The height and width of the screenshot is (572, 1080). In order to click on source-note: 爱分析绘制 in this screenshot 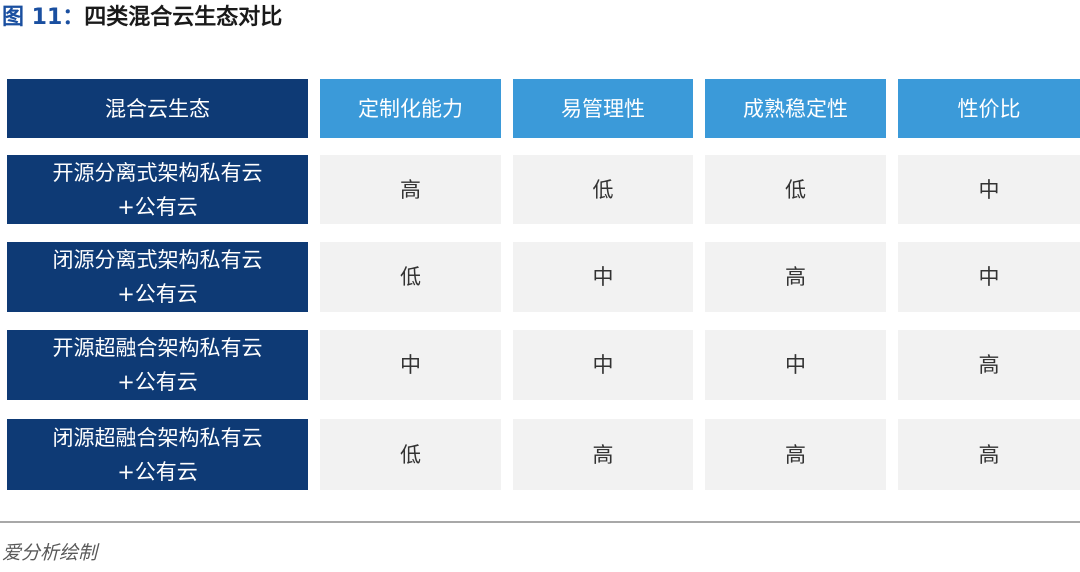, I will do `click(50, 553)`.